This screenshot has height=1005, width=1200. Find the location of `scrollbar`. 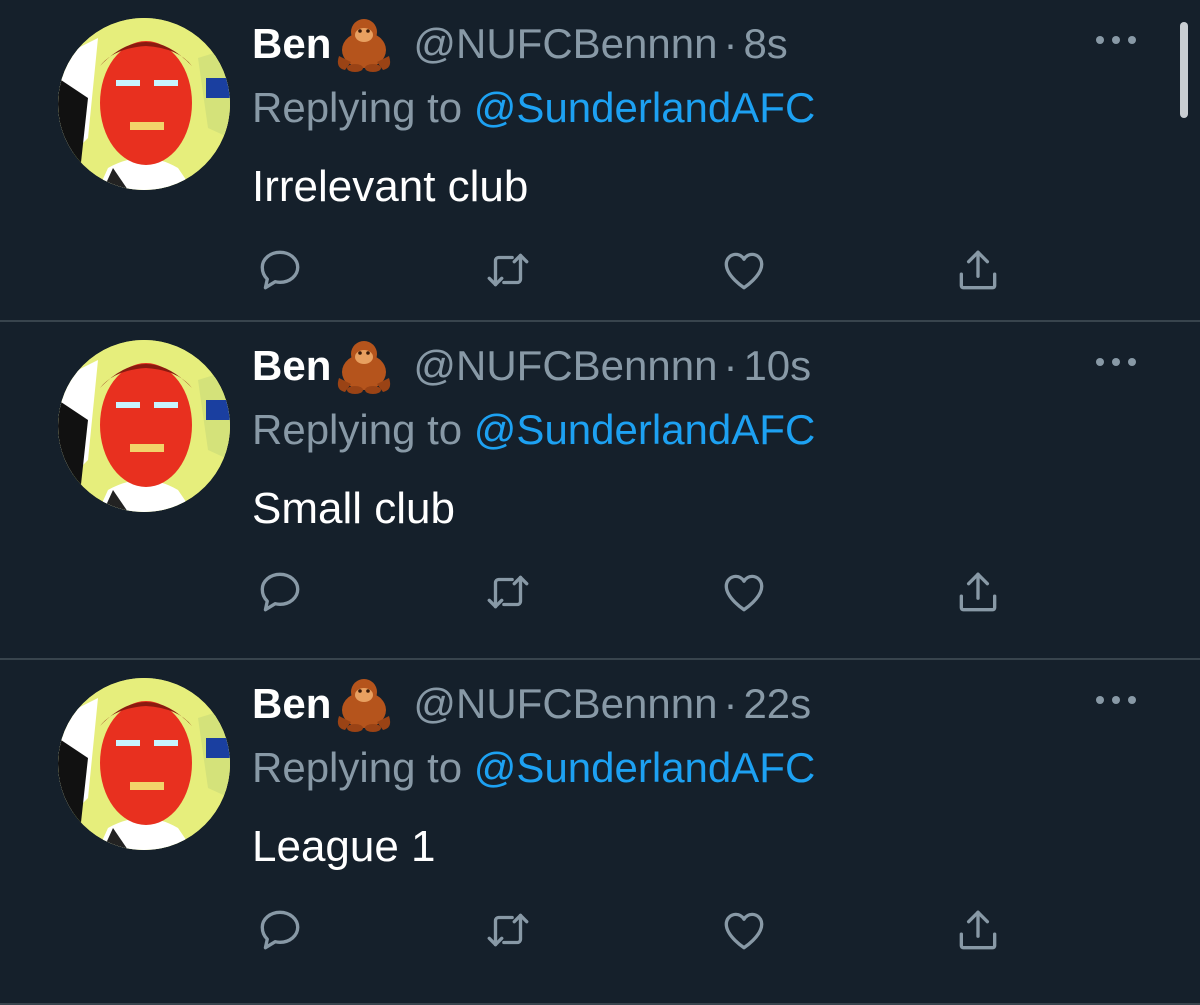

scrollbar is located at coordinates (1184, 70).